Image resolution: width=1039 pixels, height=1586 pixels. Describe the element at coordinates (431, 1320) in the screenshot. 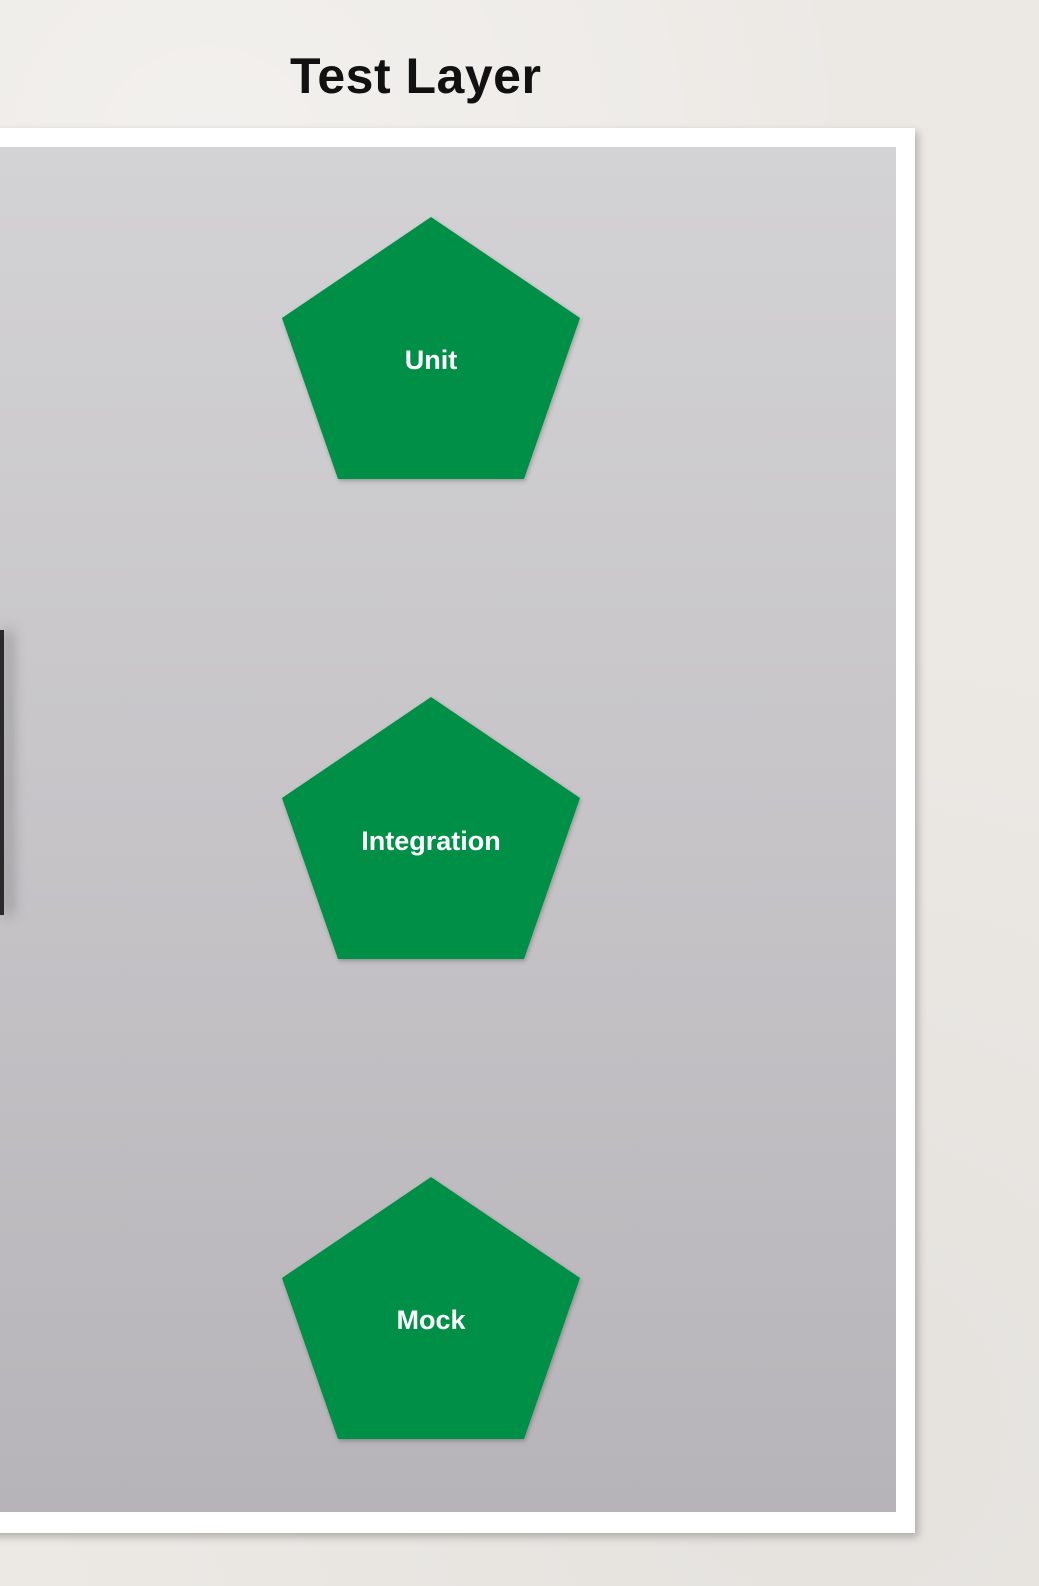

I see `node-label: Mock` at that location.